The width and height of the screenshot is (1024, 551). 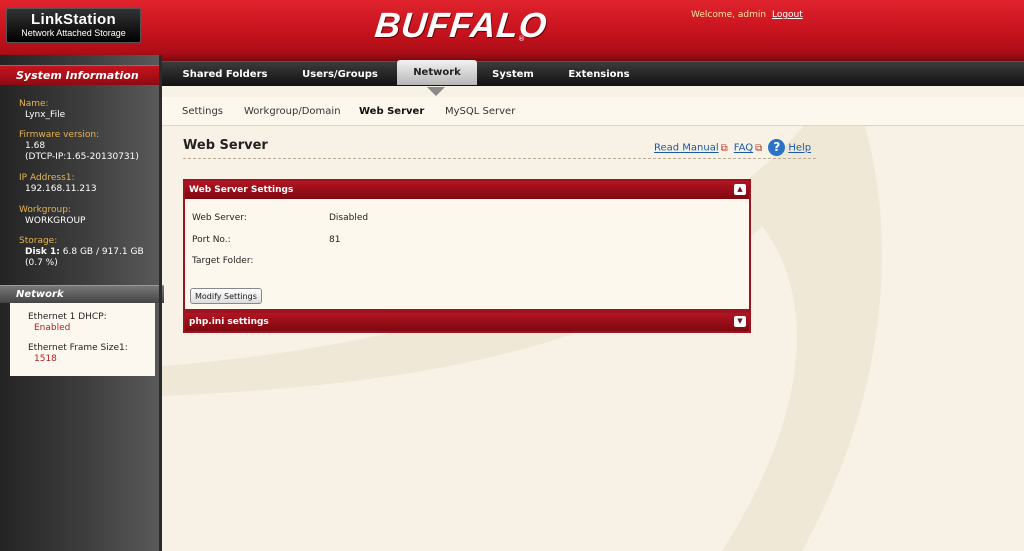 I want to click on welcome-text: Welcome, admin, so click(x=729, y=15).